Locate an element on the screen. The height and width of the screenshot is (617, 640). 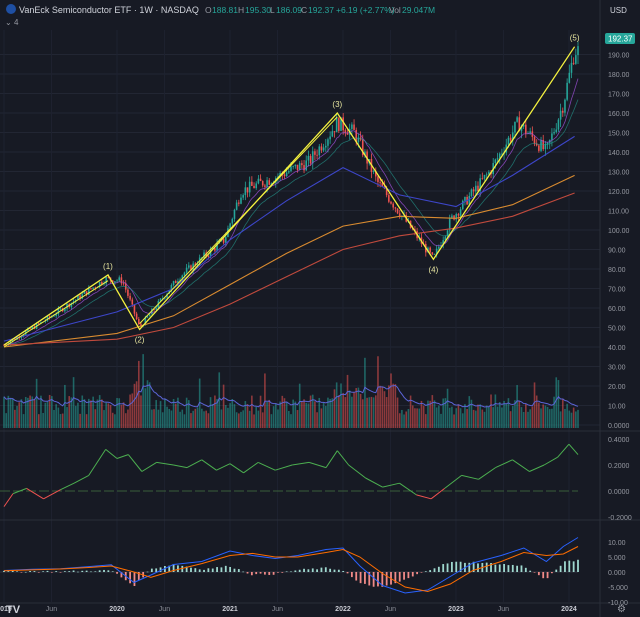
indicator-count: 4 is located at coordinates (16, 22).